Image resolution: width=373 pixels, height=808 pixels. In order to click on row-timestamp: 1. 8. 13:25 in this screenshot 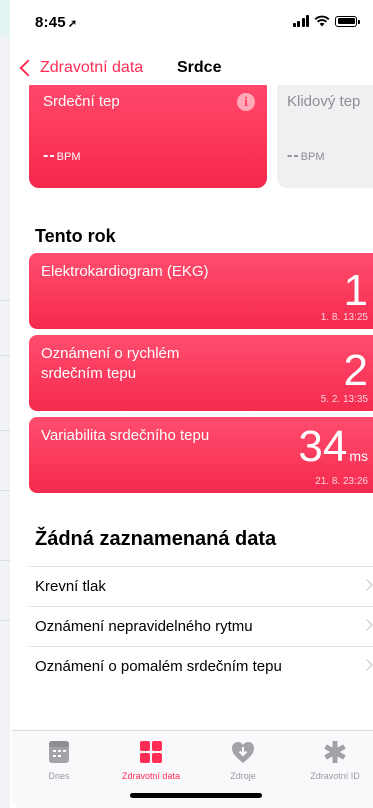, I will do `click(344, 317)`.